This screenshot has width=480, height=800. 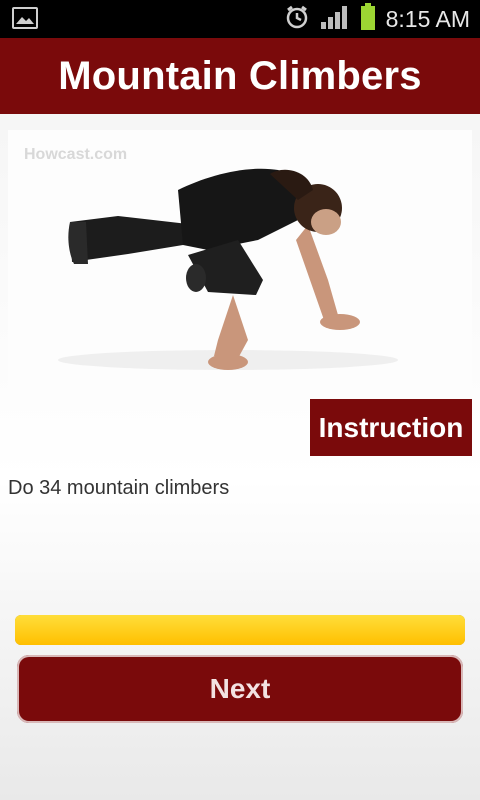 What do you see at coordinates (391, 427) in the screenshot?
I see `instruction-tab: Instruction` at bounding box center [391, 427].